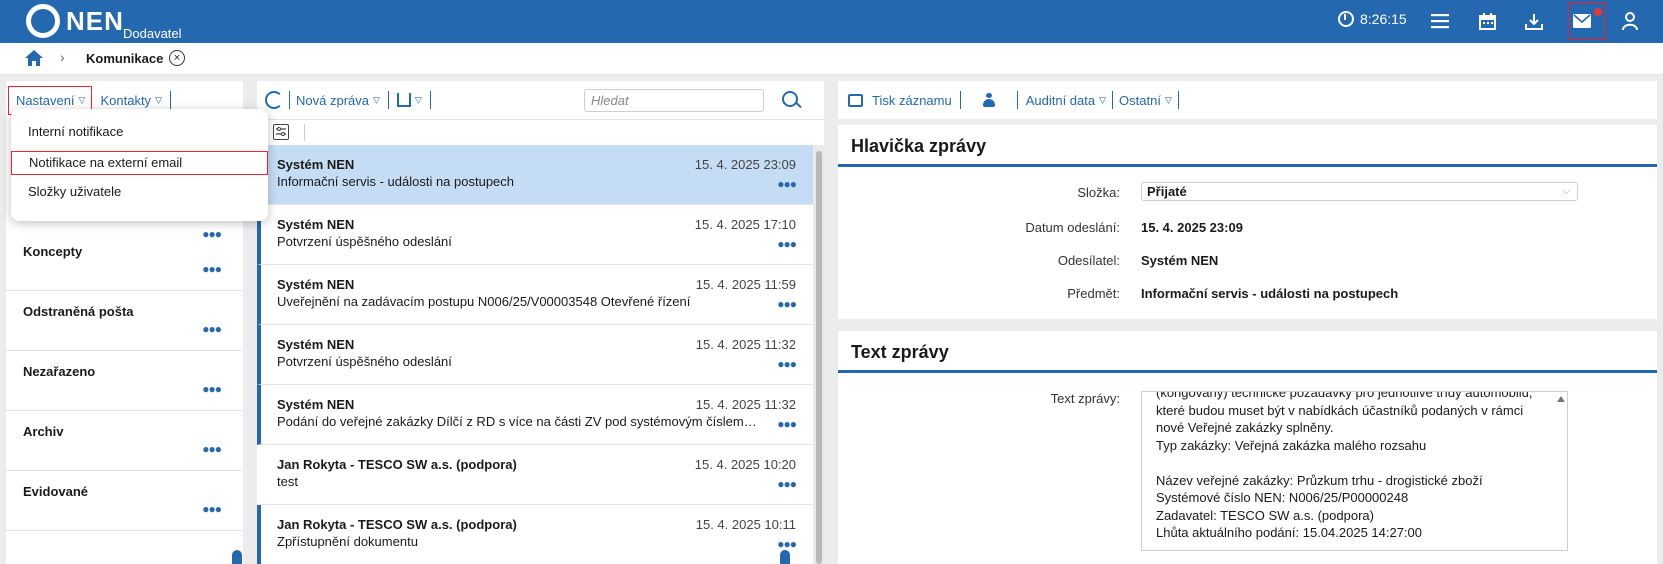 The height and width of the screenshot is (564, 1663). What do you see at coordinates (124, 261) in the screenshot?
I see `folder-item: Koncepty ●●●` at bounding box center [124, 261].